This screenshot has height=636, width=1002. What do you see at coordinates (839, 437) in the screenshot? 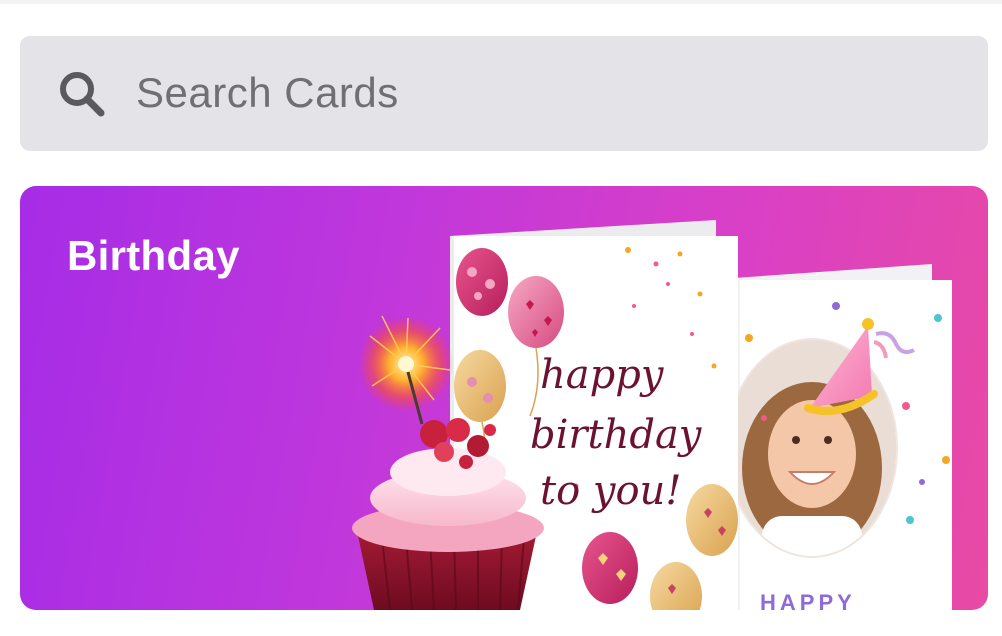
I see `photo-card: HAPPY` at bounding box center [839, 437].